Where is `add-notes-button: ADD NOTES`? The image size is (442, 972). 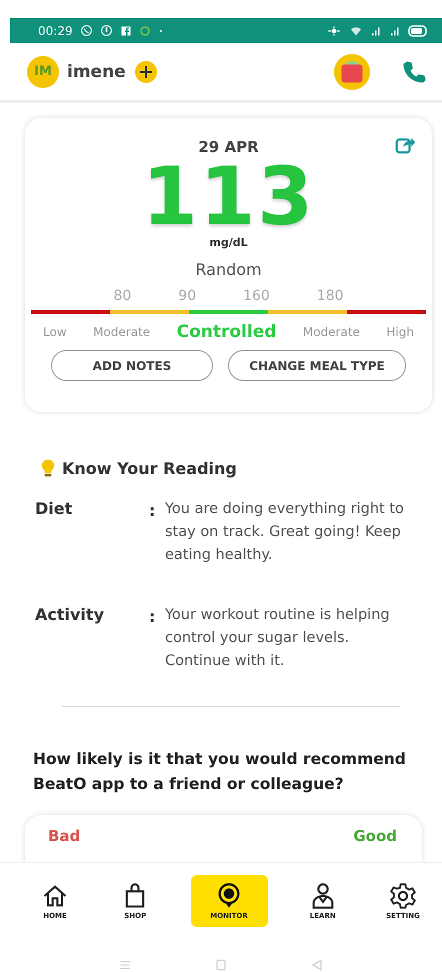 add-notes-button: ADD NOTES is located at coordinates (132, 365).